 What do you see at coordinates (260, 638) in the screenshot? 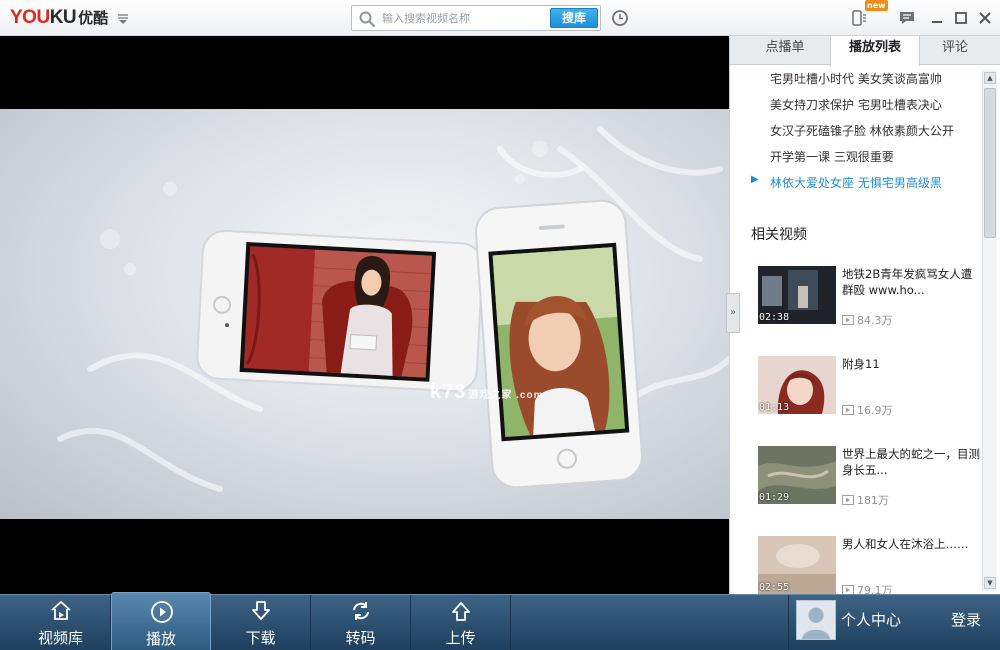
I see `nav-label: 下载` at bounding box center [260, 638].